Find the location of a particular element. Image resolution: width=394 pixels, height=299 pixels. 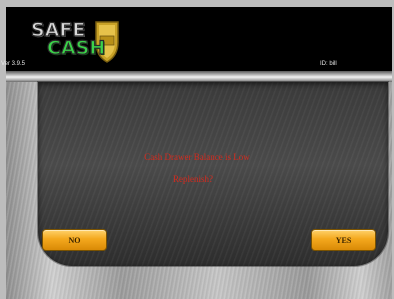

no-button: NO is located at coordinates (74, 240).